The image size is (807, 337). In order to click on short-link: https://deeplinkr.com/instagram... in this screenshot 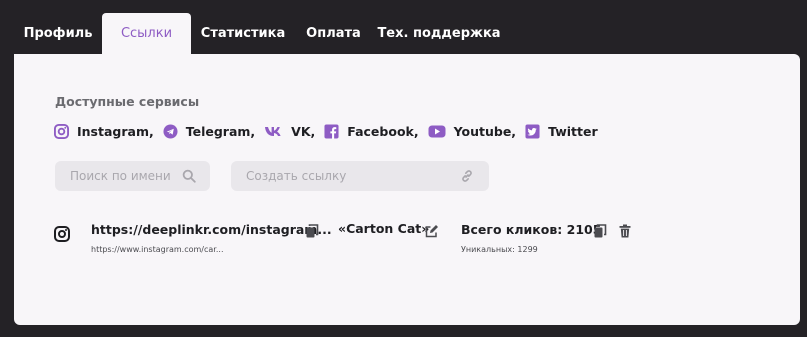, I will do `click(211, 229)`.